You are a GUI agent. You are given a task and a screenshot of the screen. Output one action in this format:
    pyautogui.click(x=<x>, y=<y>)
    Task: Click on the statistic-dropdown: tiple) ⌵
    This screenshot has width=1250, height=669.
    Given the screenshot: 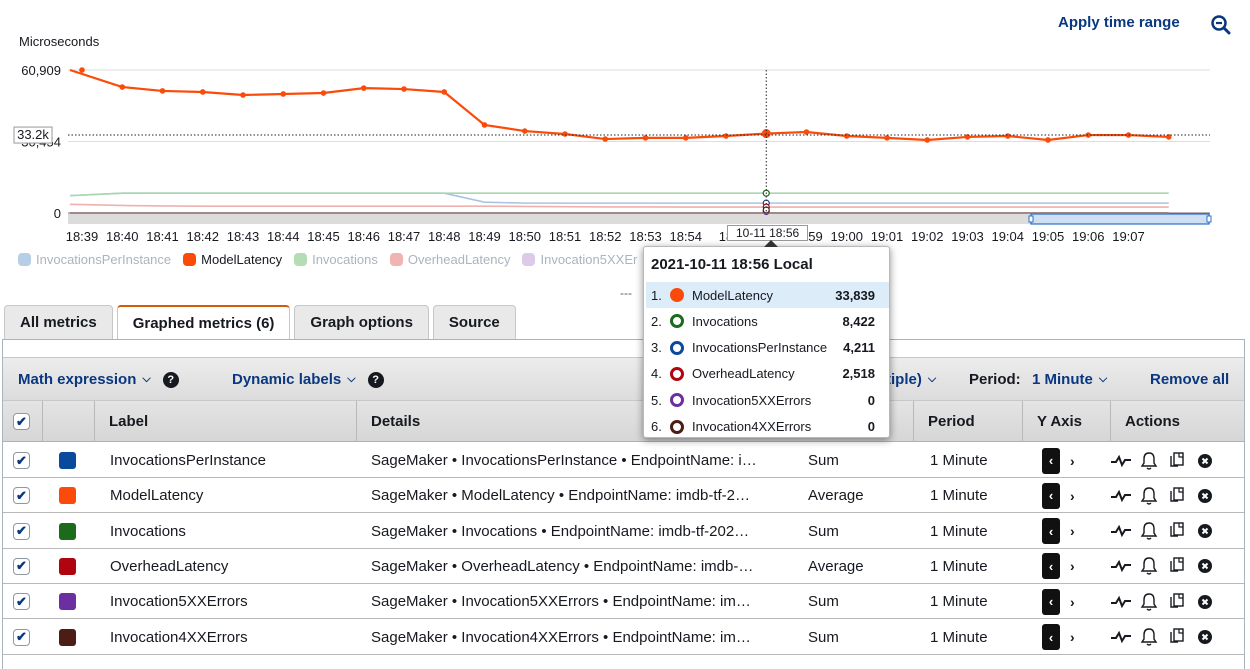 What is the action you would take?
    pyautogui.click(x=911, y=379)
    